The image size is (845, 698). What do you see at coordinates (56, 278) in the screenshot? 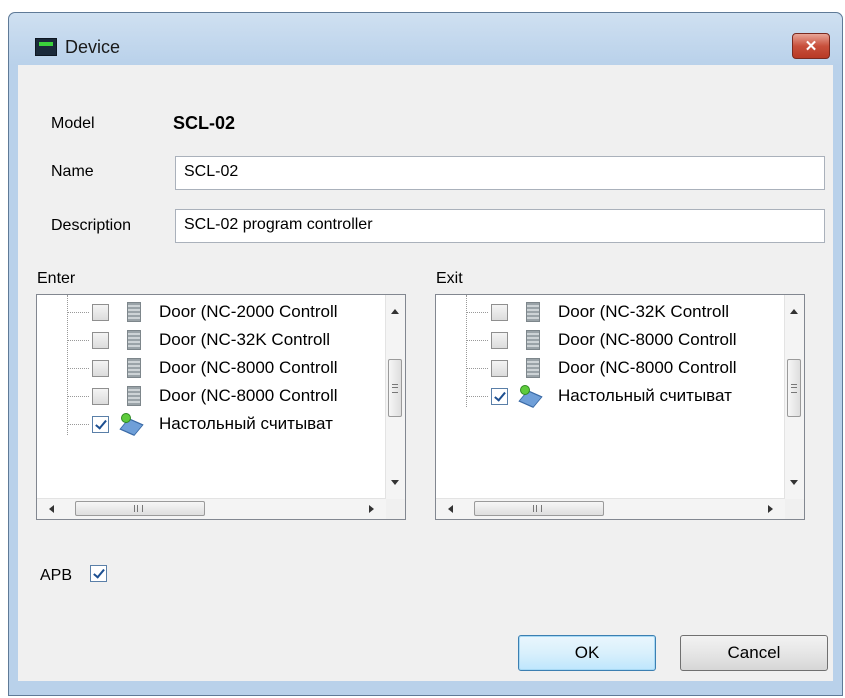
I see `enter-label: Enter` at bounding box center [56, 278].